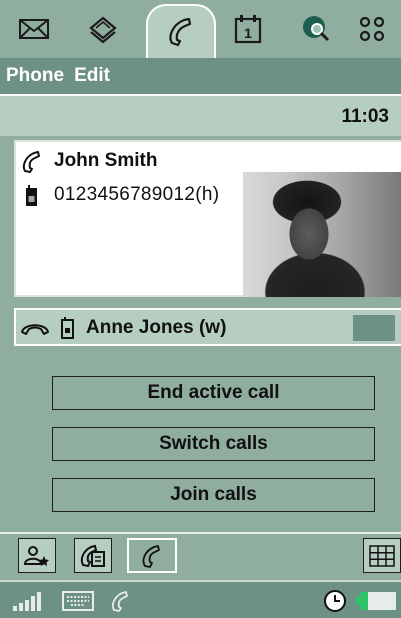  Describe the element at coordinates (137, 194) in the screenshot. I see `active-contact-number: 0123456789012(h)` at that location.